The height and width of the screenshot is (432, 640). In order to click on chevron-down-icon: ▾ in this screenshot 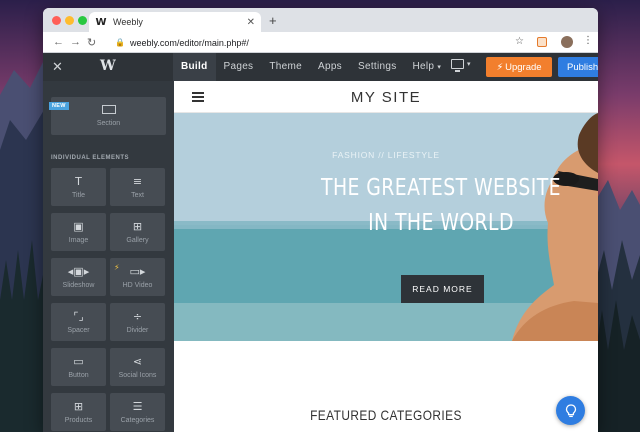, I will do `click(439, 67)`.